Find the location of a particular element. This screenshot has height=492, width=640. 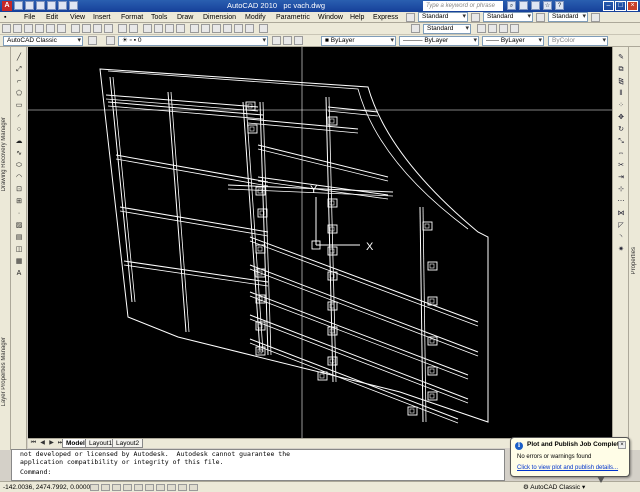

table-icon: ▦ is located at coordinates (19, 261).